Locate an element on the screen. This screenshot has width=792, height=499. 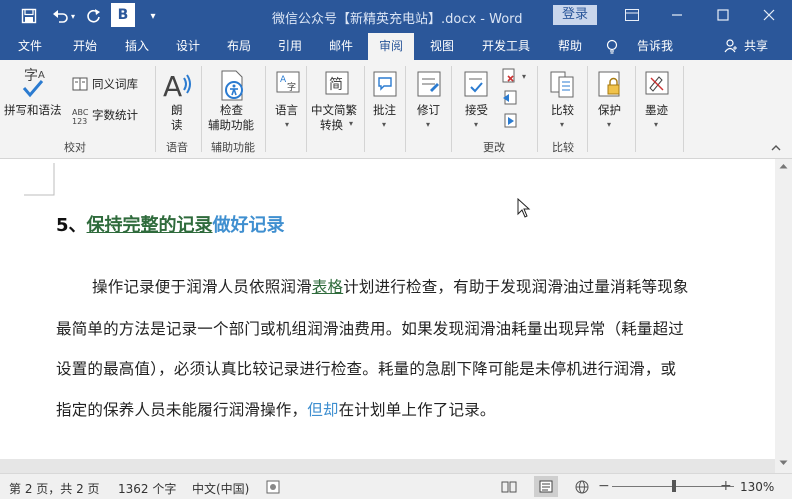
tab-design: 设计 is located at coordinates (188, 46).